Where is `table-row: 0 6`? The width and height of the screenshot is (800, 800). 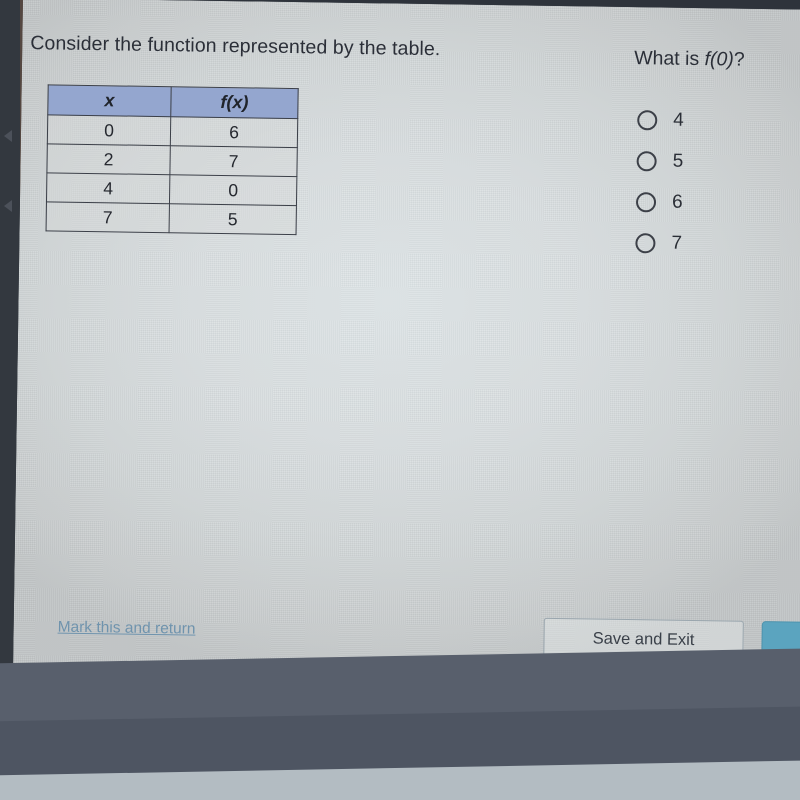 table-row: 0 6 is located at coordinates (172, 131).